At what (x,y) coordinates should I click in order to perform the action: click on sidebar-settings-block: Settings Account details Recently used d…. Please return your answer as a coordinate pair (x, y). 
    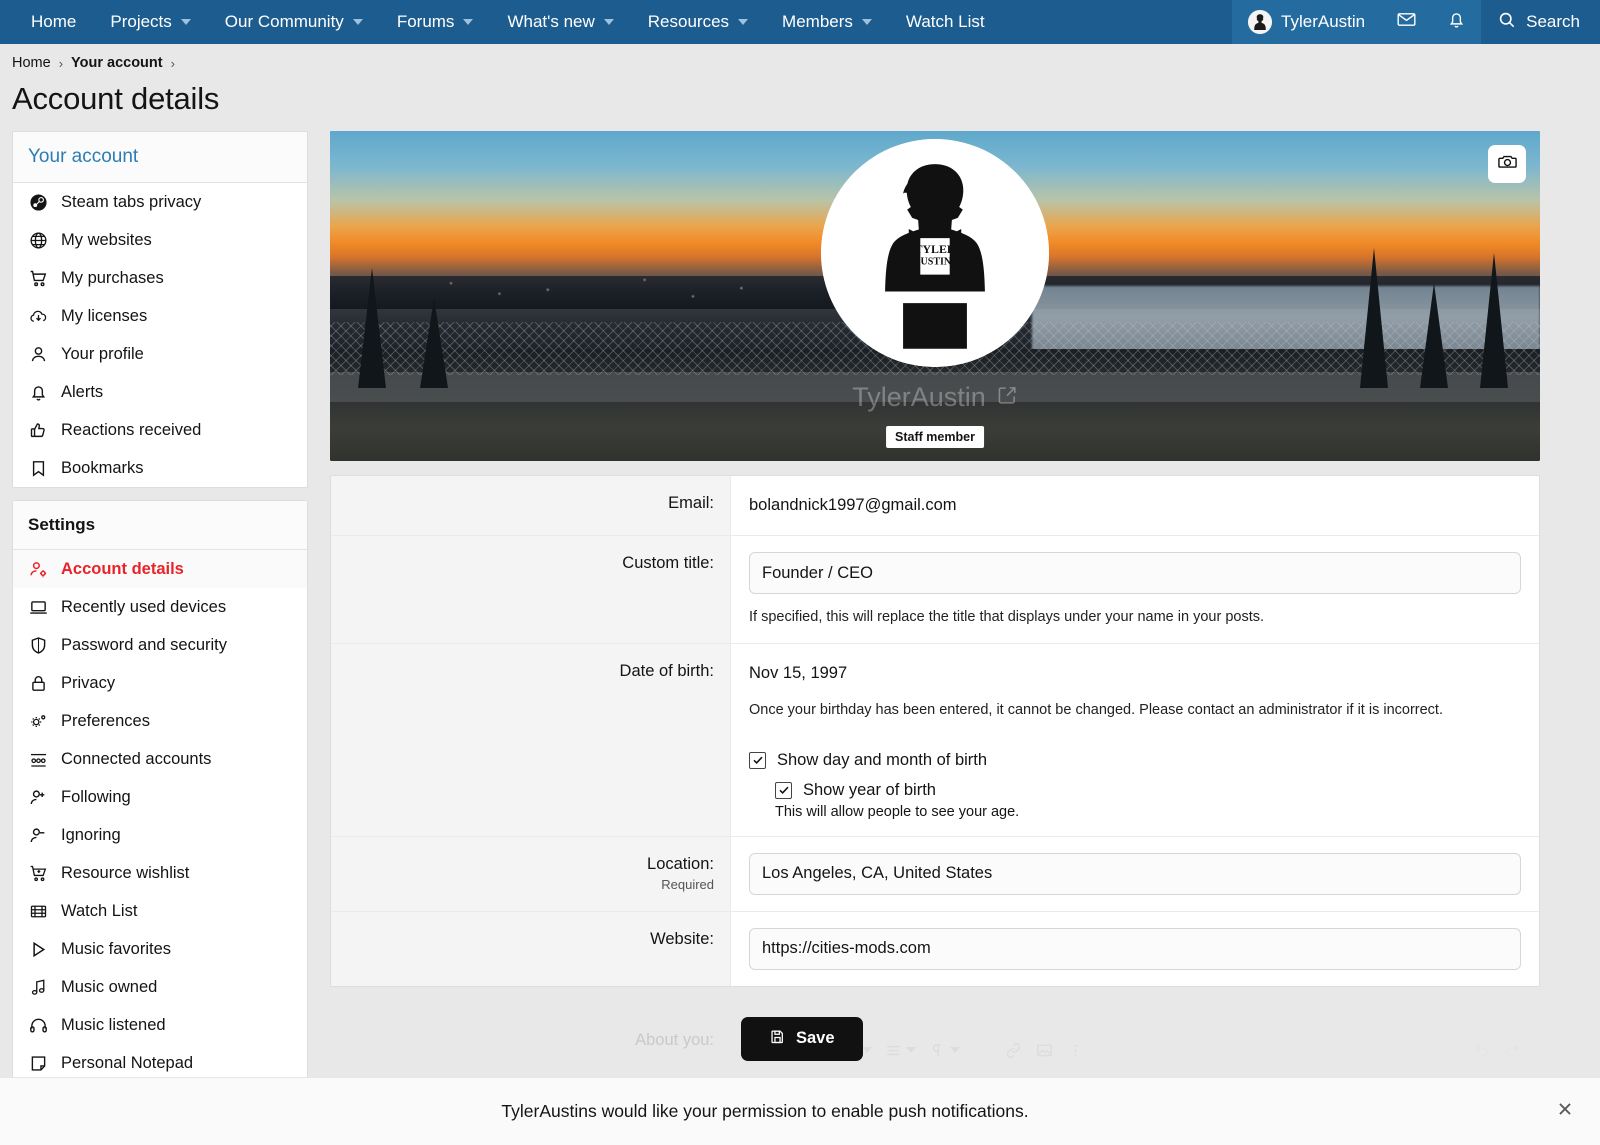
    Looking at the image, I should click on (160, 791).